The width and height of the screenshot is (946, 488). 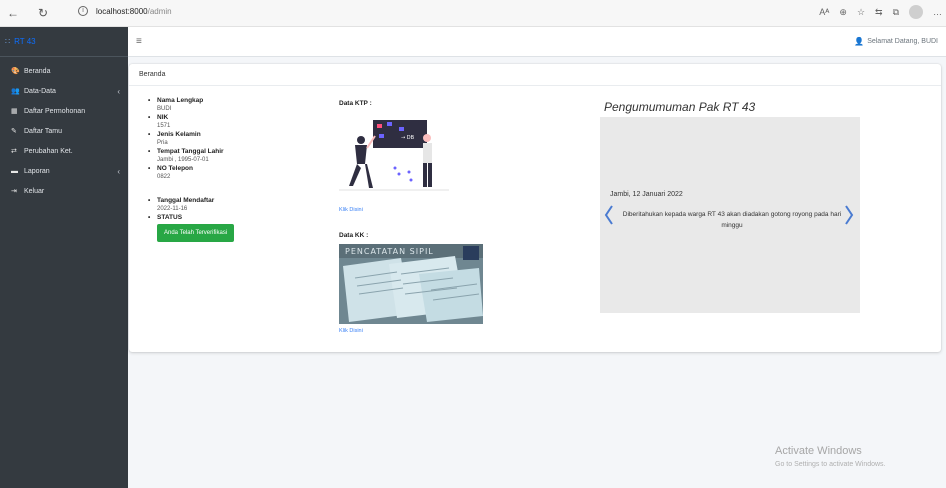 I want to click on registration-value: 2022-11-16, so click(x=172, y=209).